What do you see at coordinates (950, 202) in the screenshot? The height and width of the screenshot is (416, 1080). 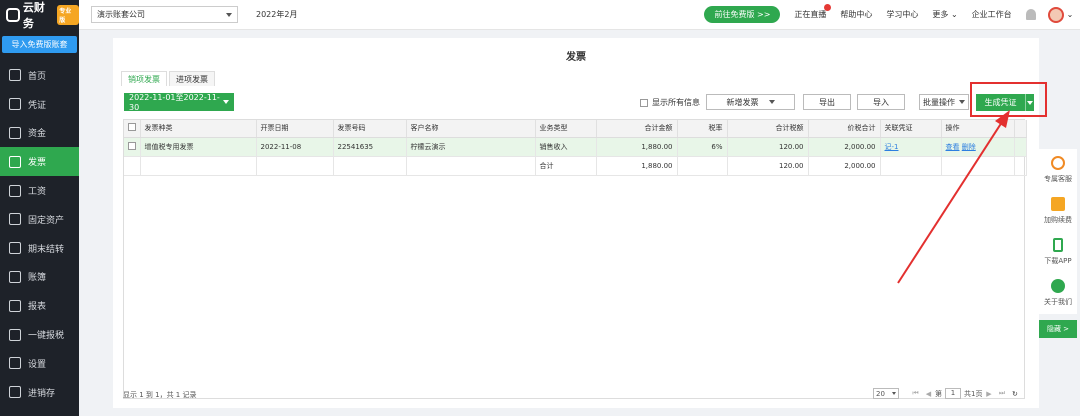 I see `arrow-line` at bounding box center [950, 202].